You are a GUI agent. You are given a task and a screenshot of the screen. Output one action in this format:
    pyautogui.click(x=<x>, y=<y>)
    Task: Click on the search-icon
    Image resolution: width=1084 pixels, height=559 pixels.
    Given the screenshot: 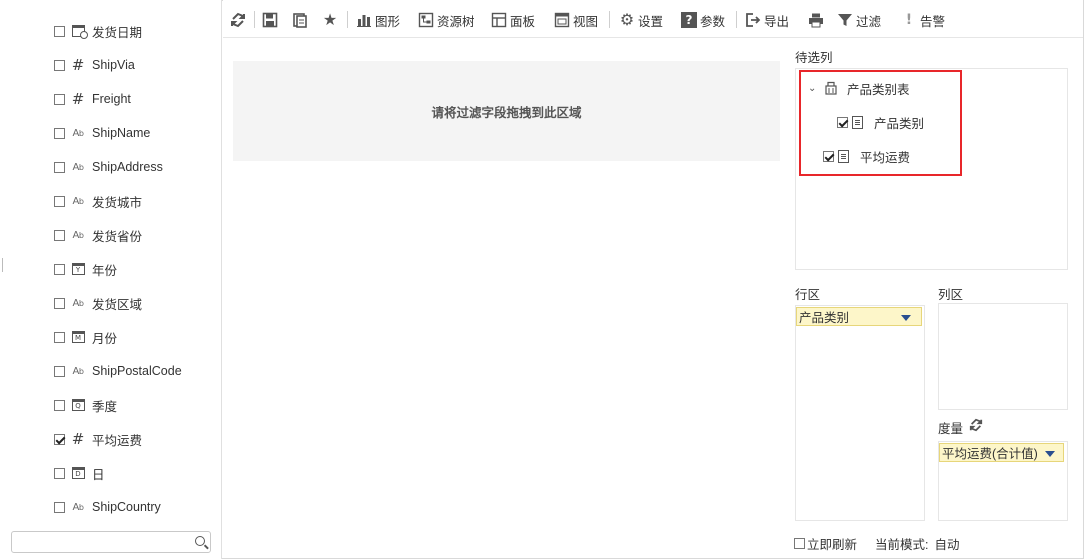 What is the action you would take?
    pyautogui.click(x=200, y=541)
    